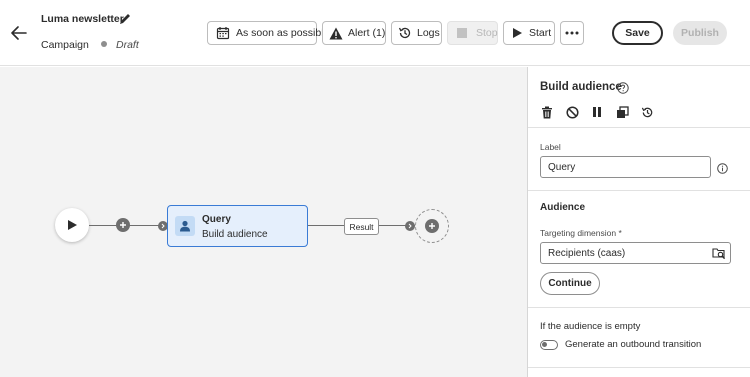 The height and width of the screenshot is (377, 750). Describe the element at coordinates (361, 226) in the screenshot. I see `transition-label: Result` at that location.